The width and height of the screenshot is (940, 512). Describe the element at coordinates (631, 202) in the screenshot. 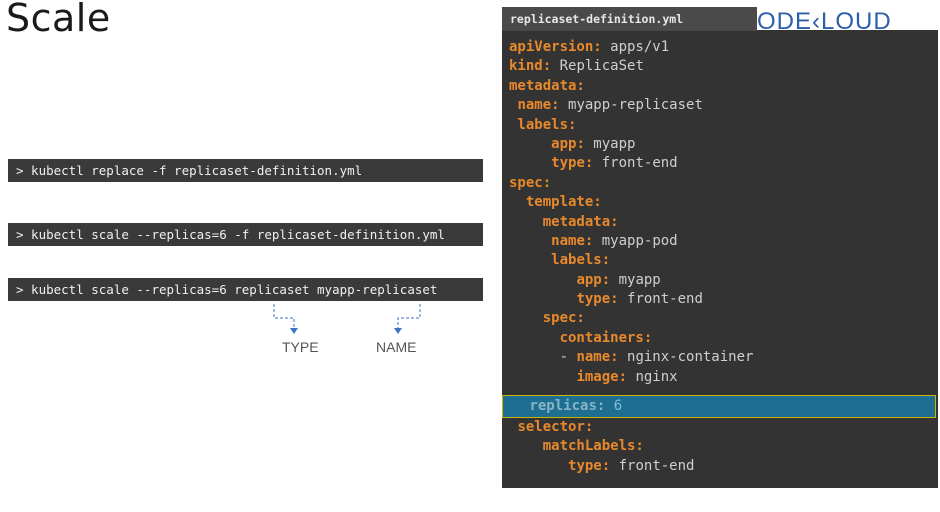

I see `yaml-line: template:` at that location.